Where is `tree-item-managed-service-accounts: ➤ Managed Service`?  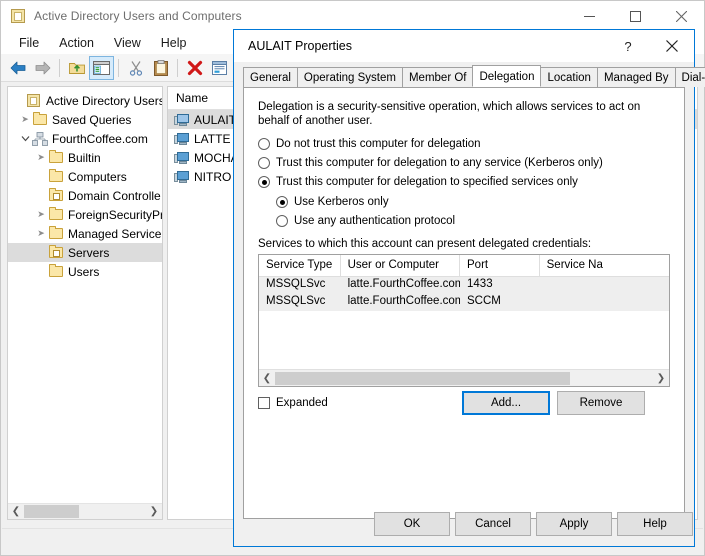
tree-item-managed-service-accounts: ➤ Managed Service is located at coordinates (85, 233).